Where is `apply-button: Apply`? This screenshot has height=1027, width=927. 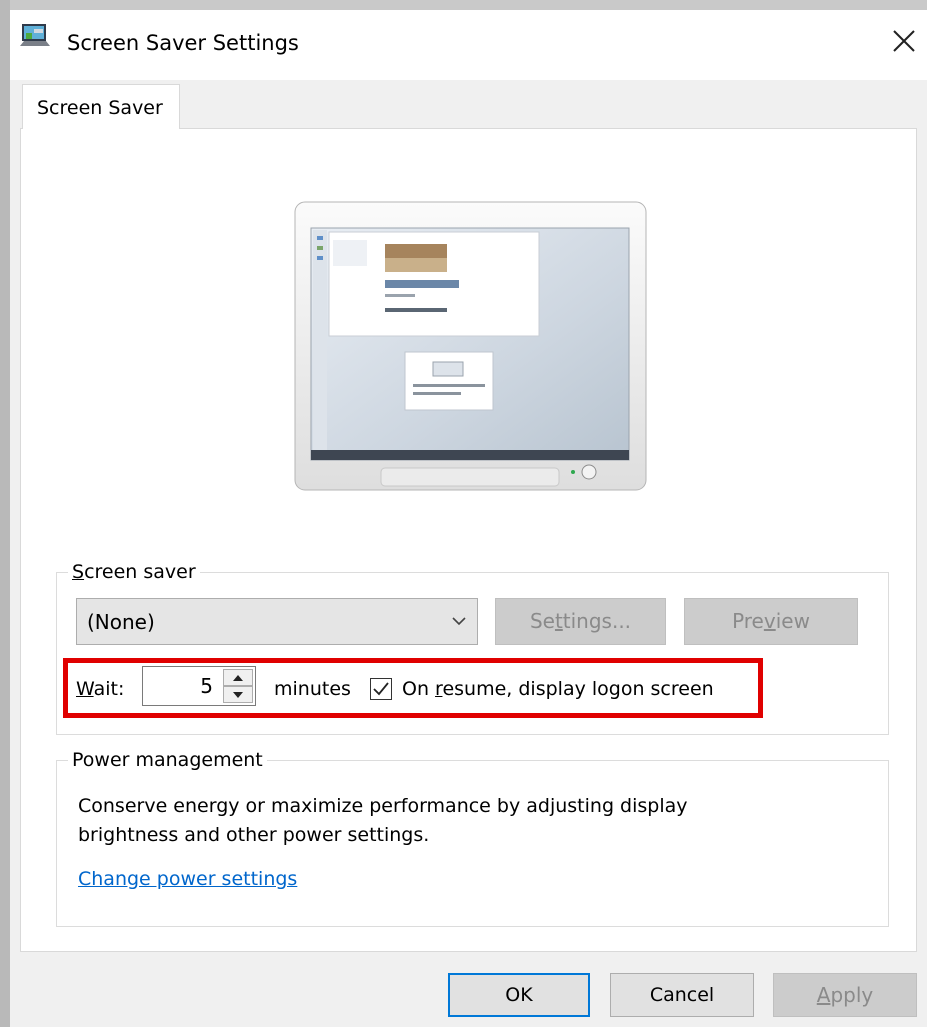
apply-button: Apply is located at coordinates (845, 995).